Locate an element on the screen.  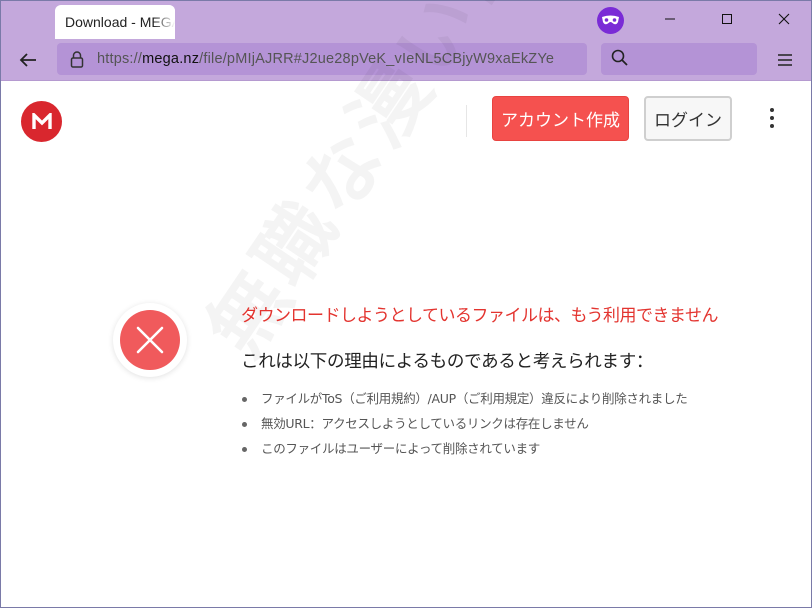
close-window-button is located at coordinates (784, 19).